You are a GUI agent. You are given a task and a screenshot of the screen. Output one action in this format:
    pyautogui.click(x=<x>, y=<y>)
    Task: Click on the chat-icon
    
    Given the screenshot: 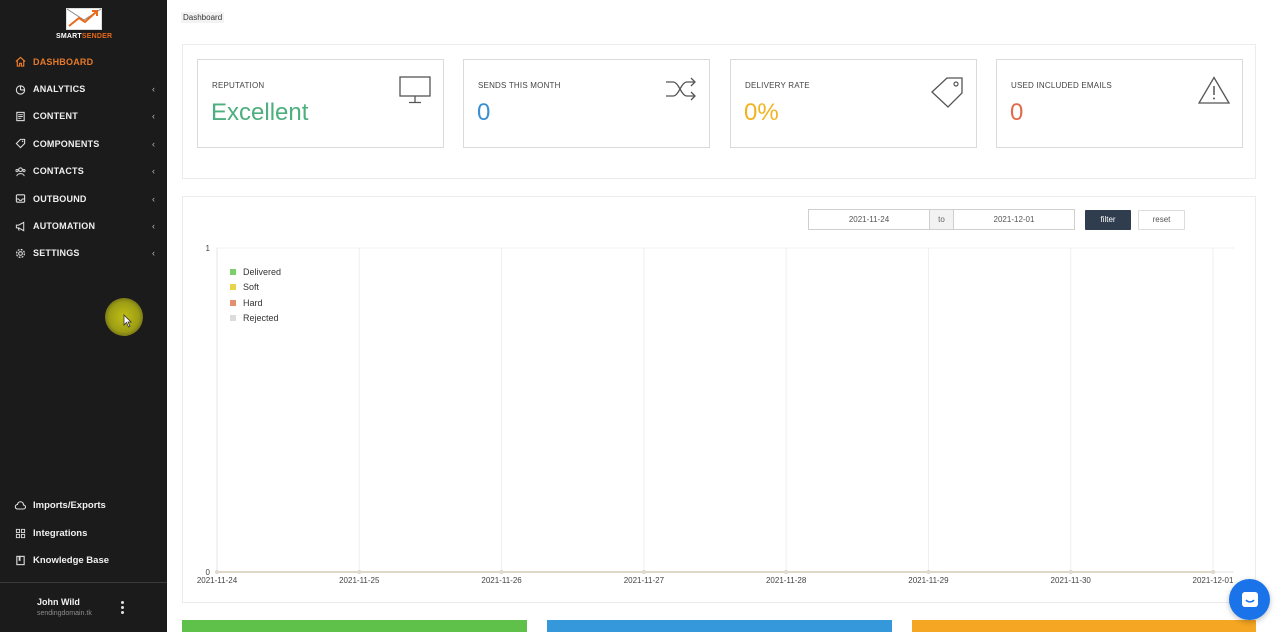 What is the action you would take?
    pyautogui.click(x=1249, y=599)
    